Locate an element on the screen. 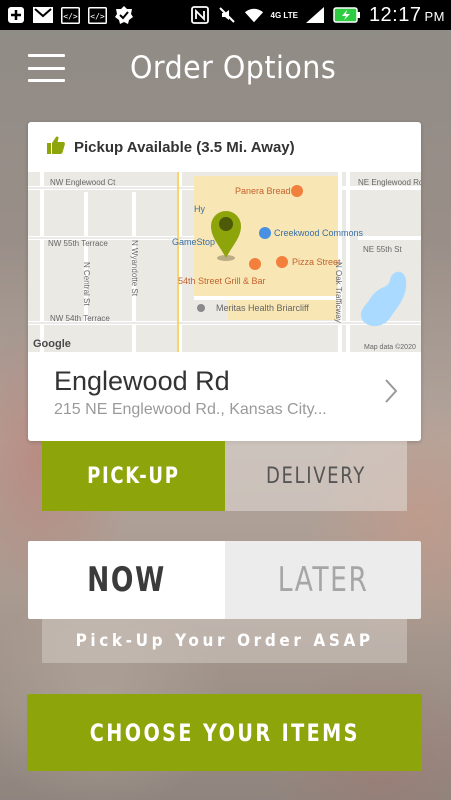 The image size is (451, 800). later-button: LATER is located at coordinates (322, 580).